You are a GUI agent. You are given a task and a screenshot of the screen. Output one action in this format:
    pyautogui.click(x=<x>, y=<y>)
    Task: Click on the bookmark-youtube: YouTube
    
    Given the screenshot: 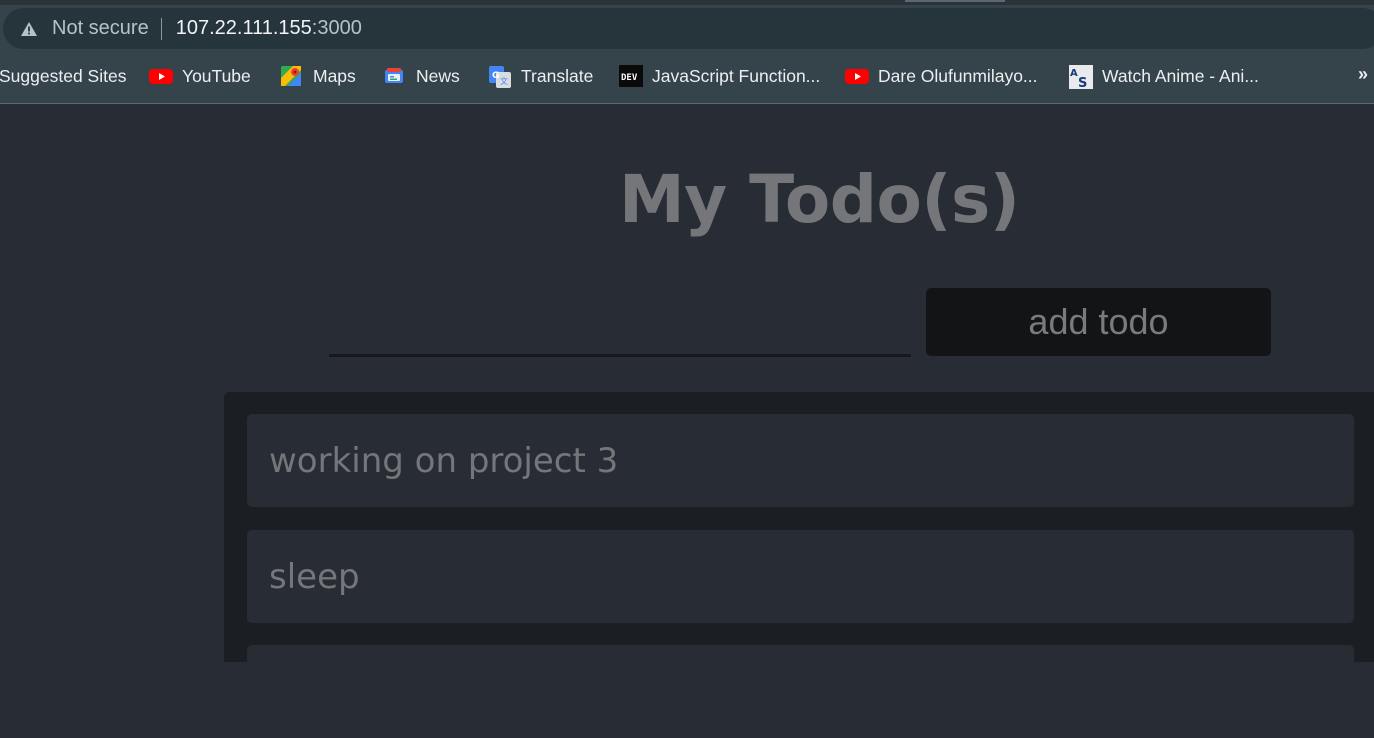 What is the action you would take?
    pyautogui.click(x=200, y=76)
    